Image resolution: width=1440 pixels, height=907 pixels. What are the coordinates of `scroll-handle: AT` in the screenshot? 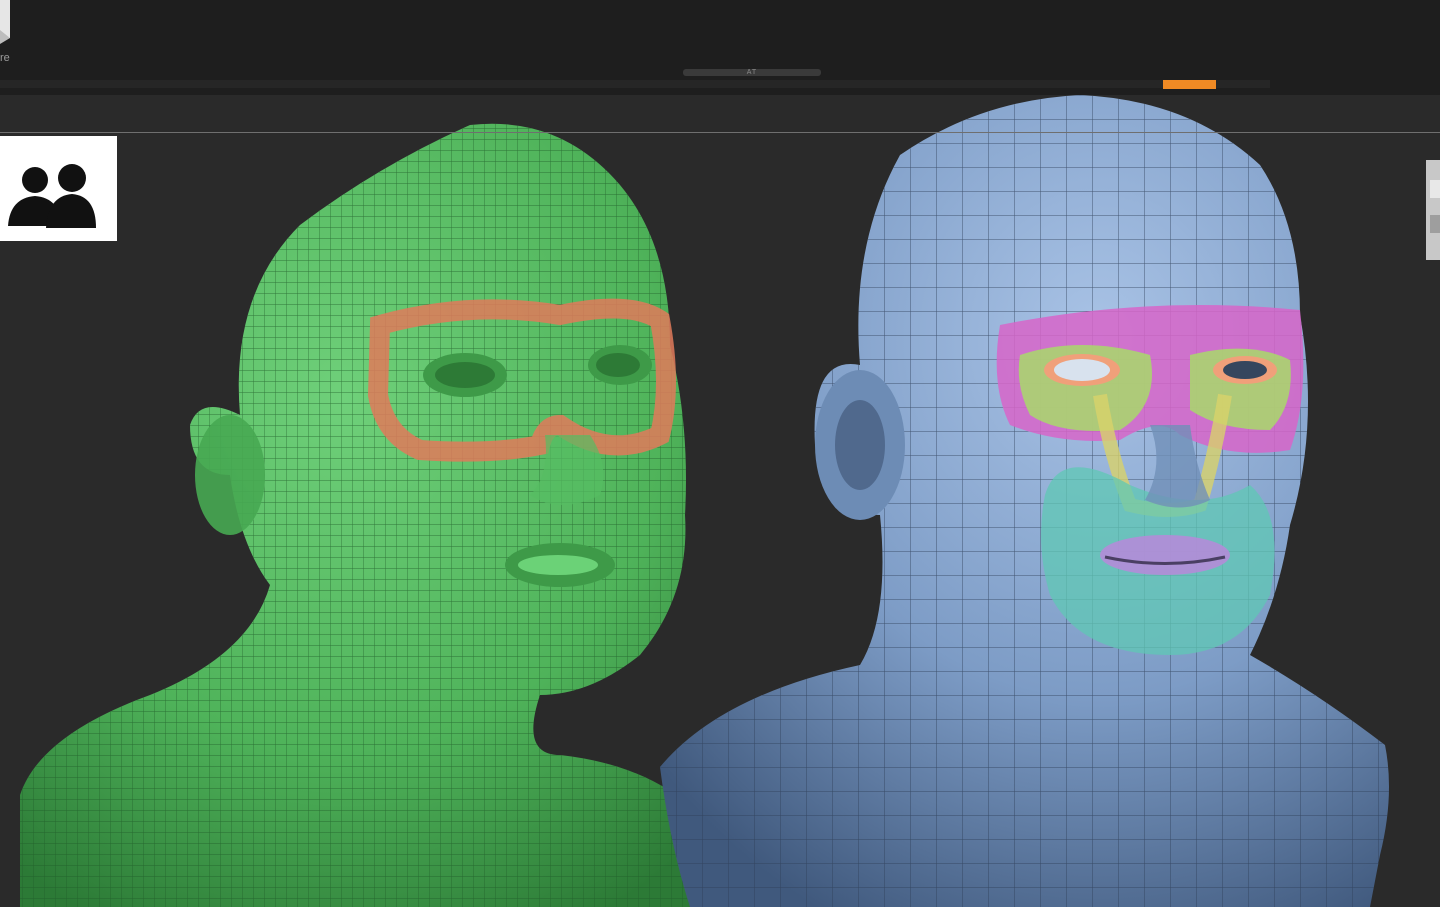 It's located at (752, 72).